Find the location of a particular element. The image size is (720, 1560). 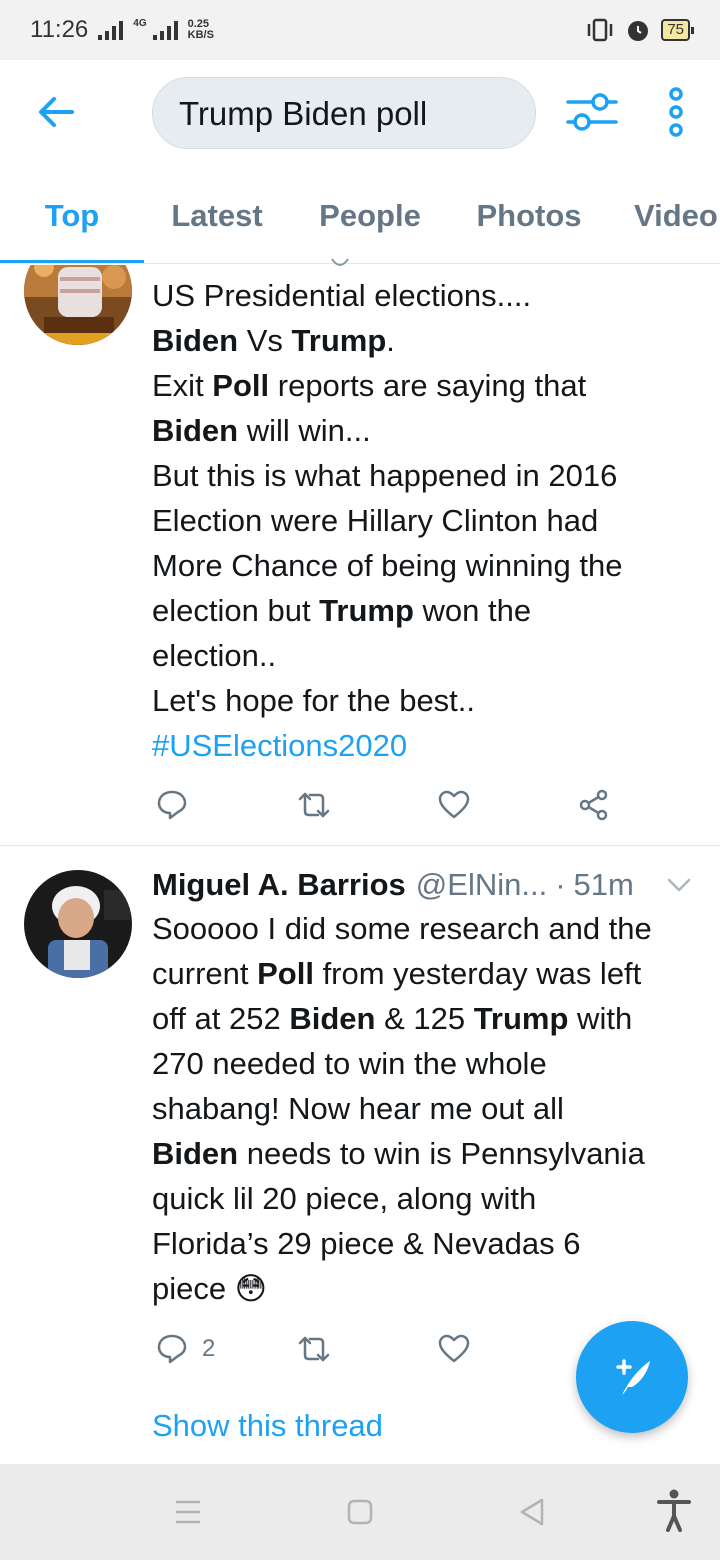

text-segment: Exit is located at coordinates (182, 385).